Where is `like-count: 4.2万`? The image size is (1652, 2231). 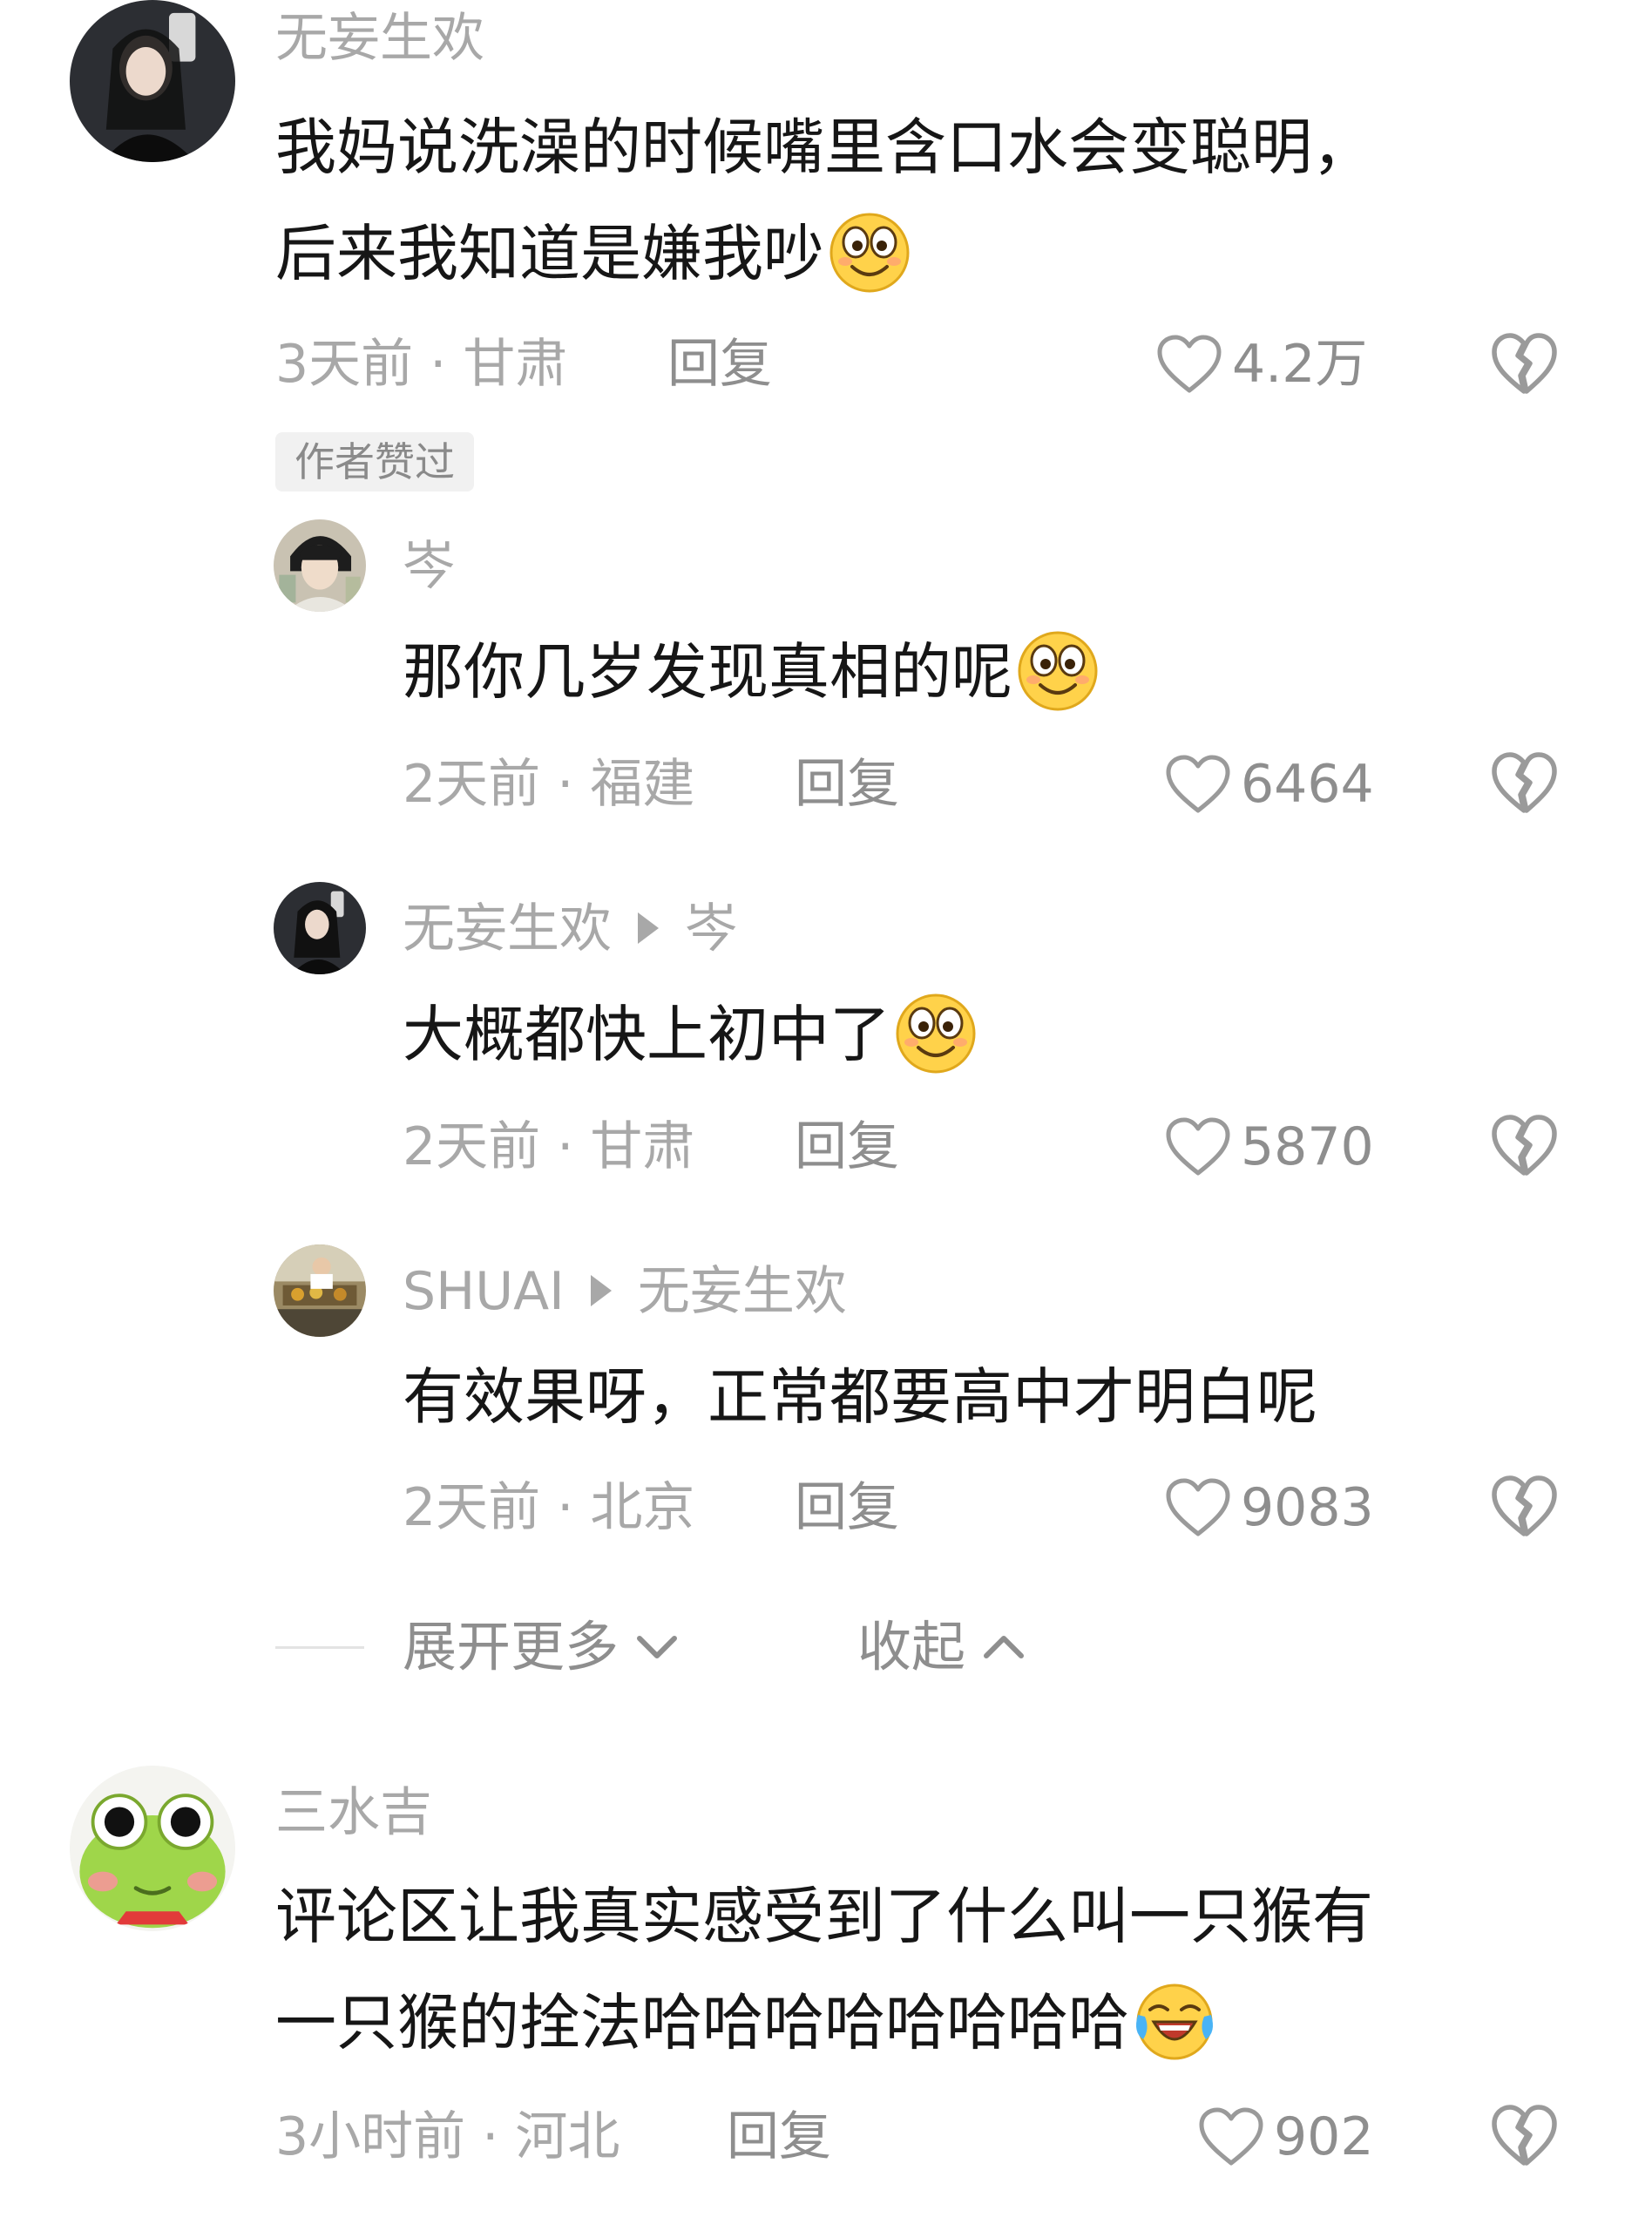
like-count: 4.2万 is located at coordinates (1300, 364).